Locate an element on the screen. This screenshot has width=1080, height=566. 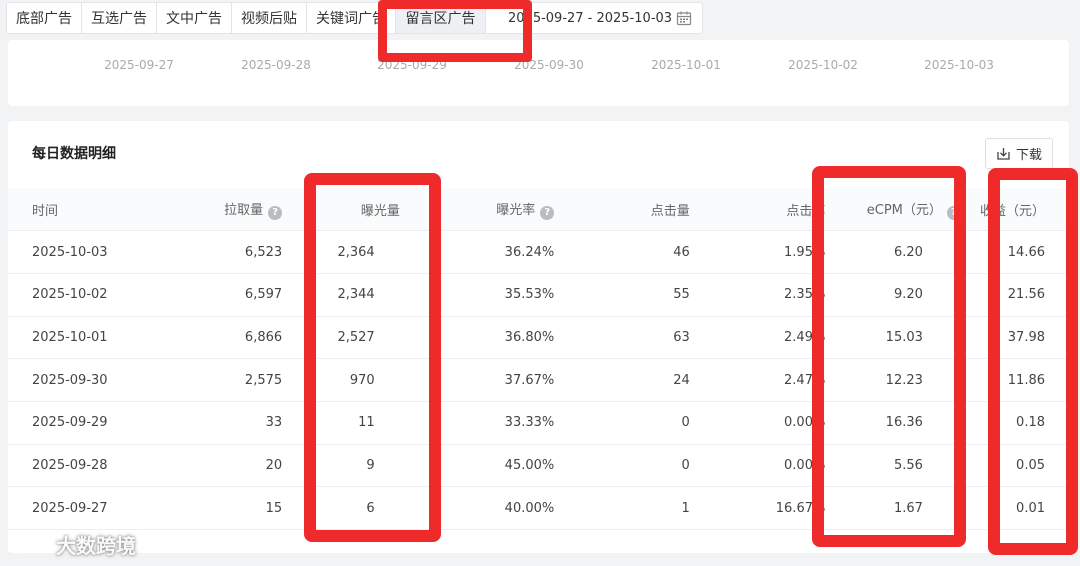
watermark-logo-icon is located at coordinates (30, 544).